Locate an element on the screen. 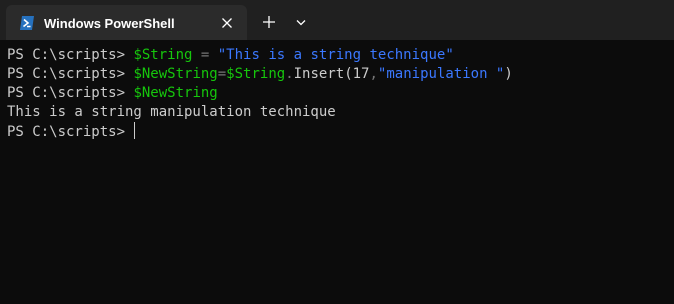 Image resolution: width=674 pixels, height=304 pixels. close-icon is located at coordinates (227, 23).